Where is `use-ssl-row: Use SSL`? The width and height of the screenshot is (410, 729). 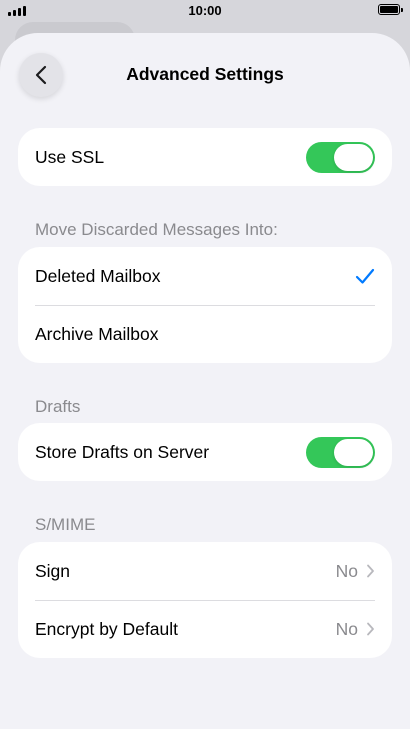 use-ssl-row: Use SSL is located at coordinates (205, 157).